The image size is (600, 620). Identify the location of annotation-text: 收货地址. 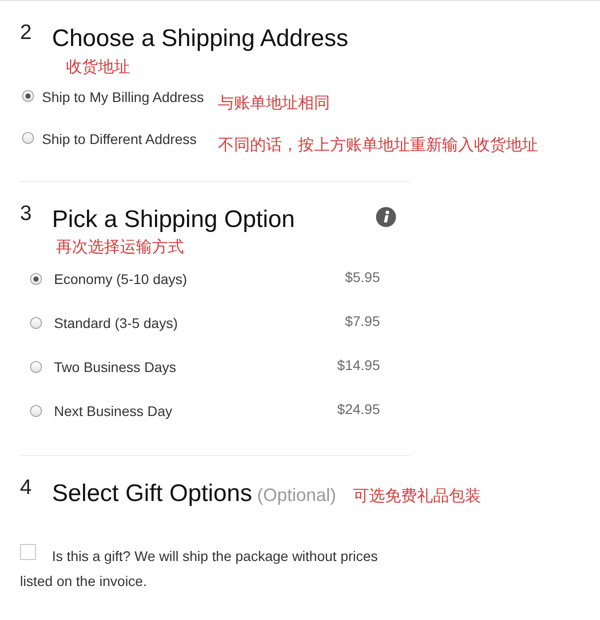
(98, 67).